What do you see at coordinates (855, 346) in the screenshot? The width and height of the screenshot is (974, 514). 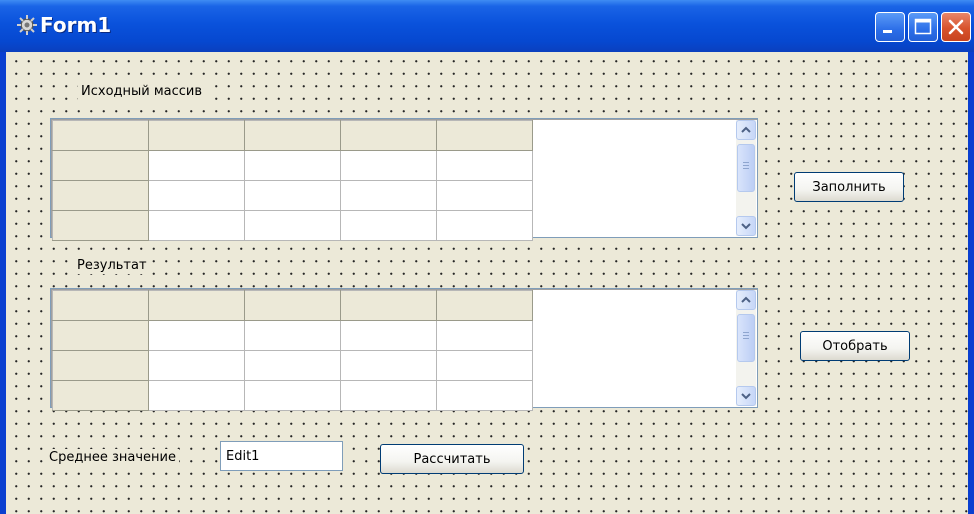 I see `select-button: Отобрать` at bounding box center [855, 346].